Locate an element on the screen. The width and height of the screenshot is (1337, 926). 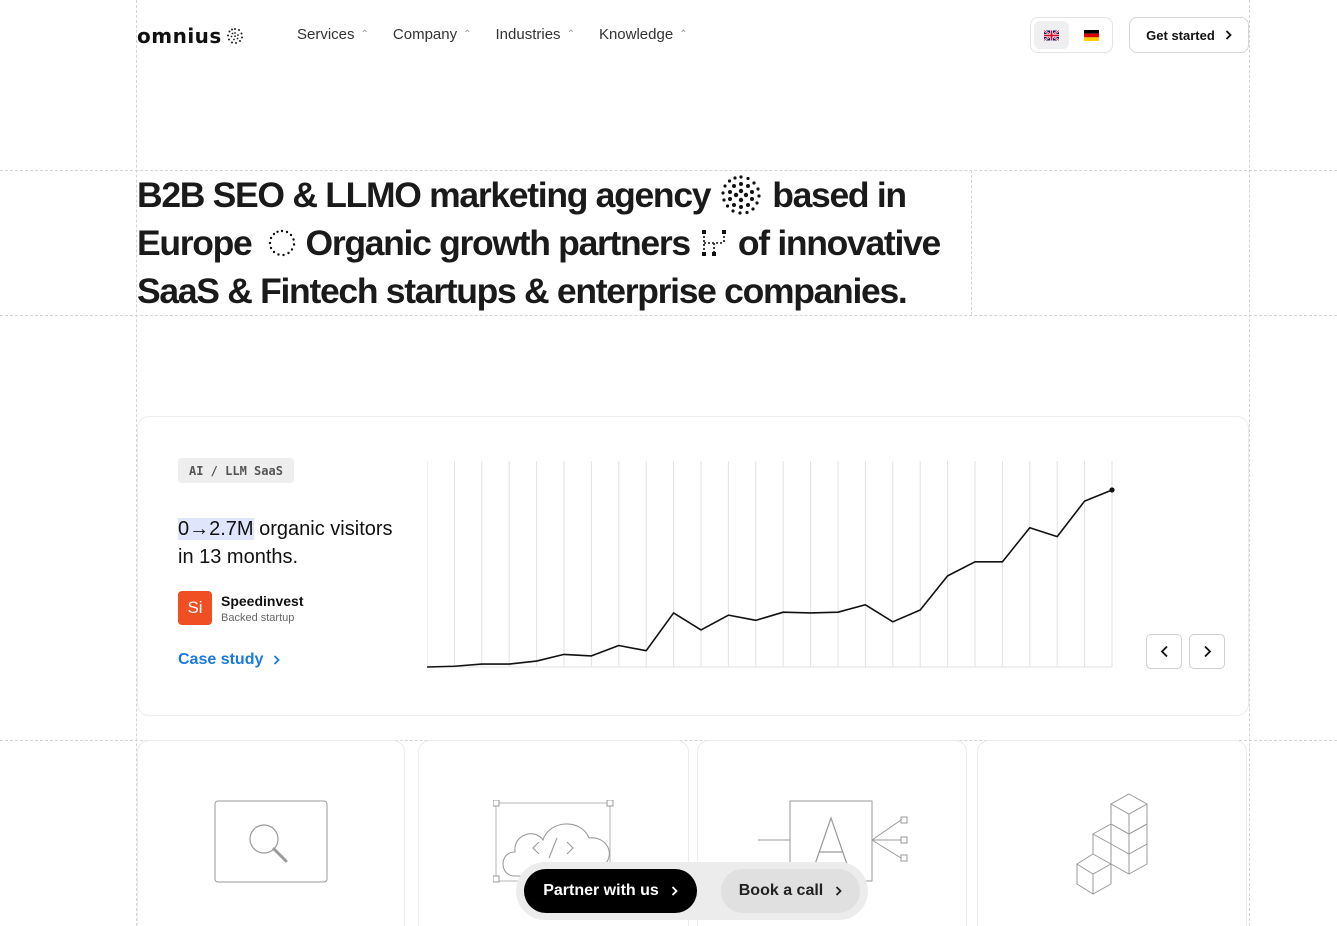
company-info: Si Speedinvest Backed startup is located at coordinates (240, 608).